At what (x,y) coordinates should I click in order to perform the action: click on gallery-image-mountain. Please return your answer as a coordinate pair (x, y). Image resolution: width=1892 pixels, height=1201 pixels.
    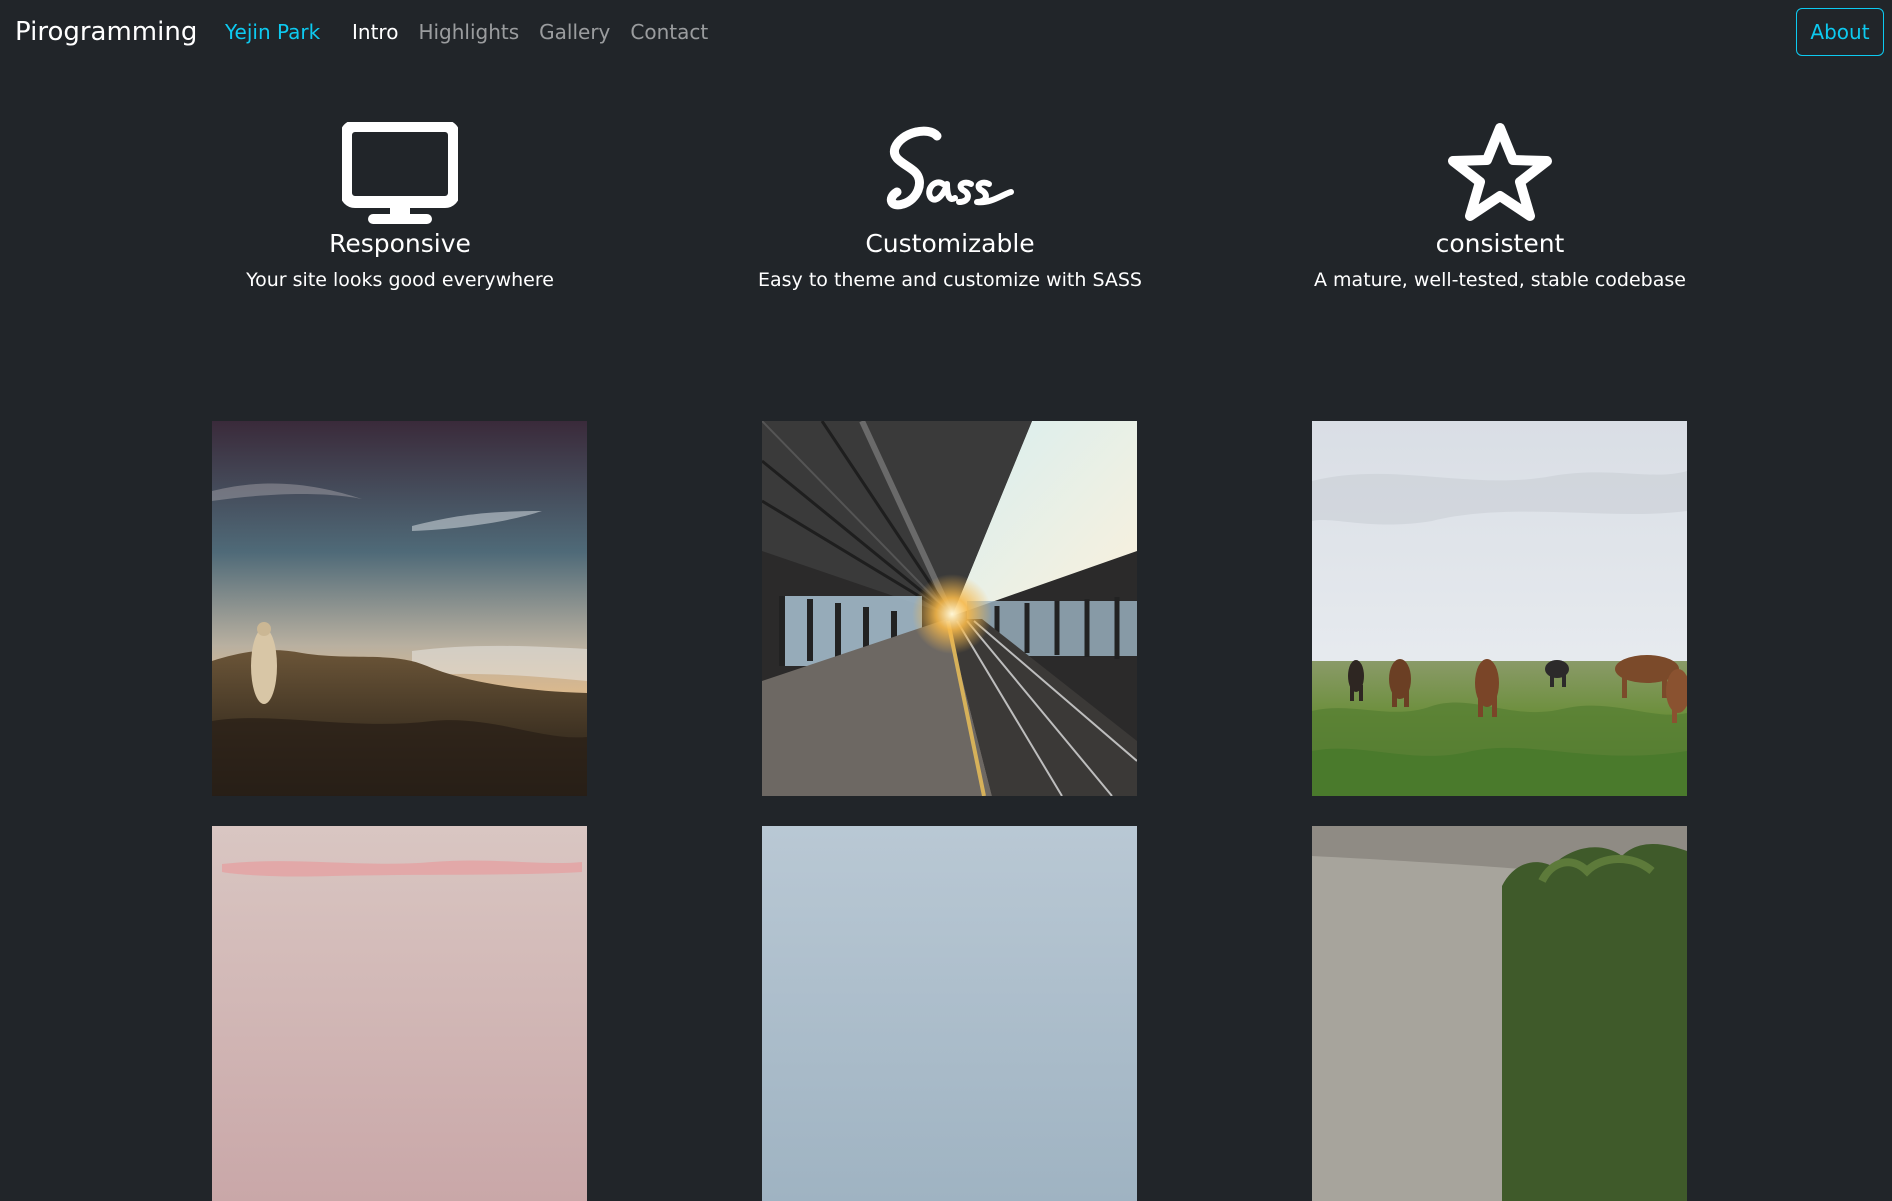
    Looking at the image, I should click on (399, 608).